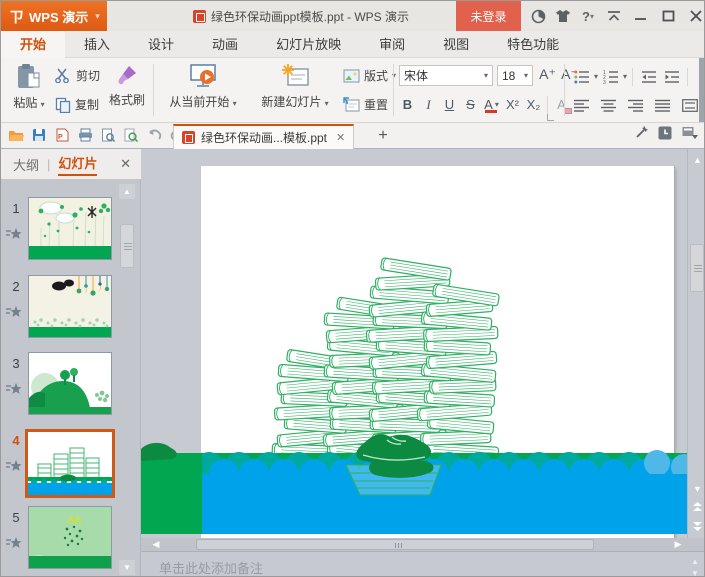 The height and width of the screenshot is (577, 705). Describe the element at coordinates (561, 104) in the screenshot. I see `clear-format-button: A` at that location.